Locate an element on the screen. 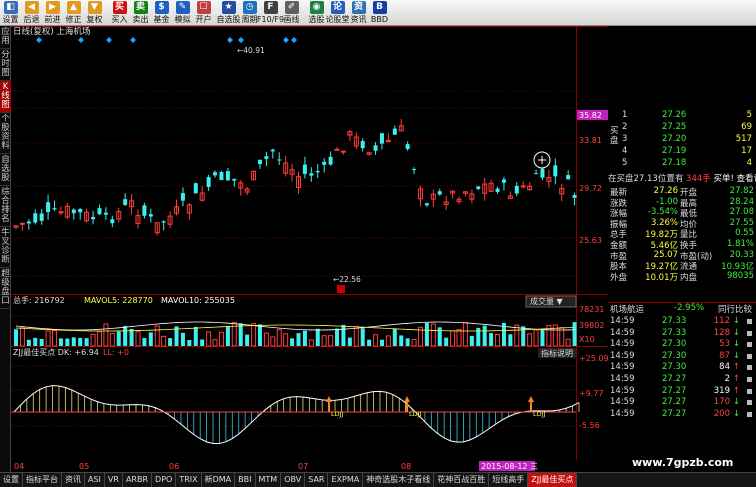 The image size is (756, 487). forward-button: ▶ 前进 is located at coordinates (52, 13).